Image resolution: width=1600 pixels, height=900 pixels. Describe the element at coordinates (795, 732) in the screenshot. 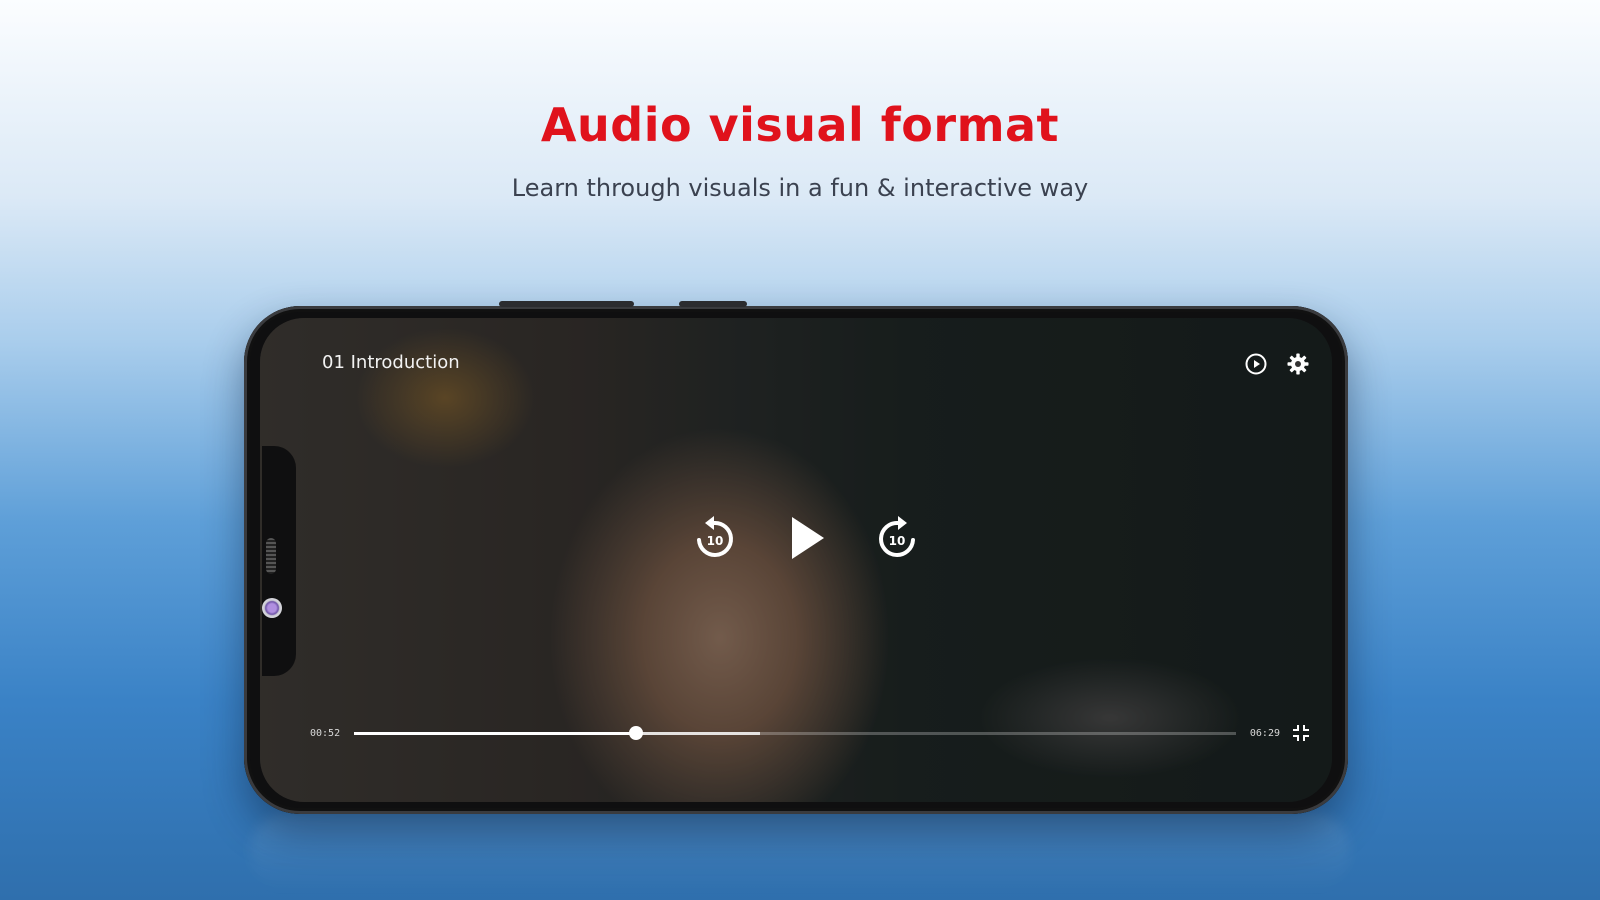

I see `seek-bar` at that location.